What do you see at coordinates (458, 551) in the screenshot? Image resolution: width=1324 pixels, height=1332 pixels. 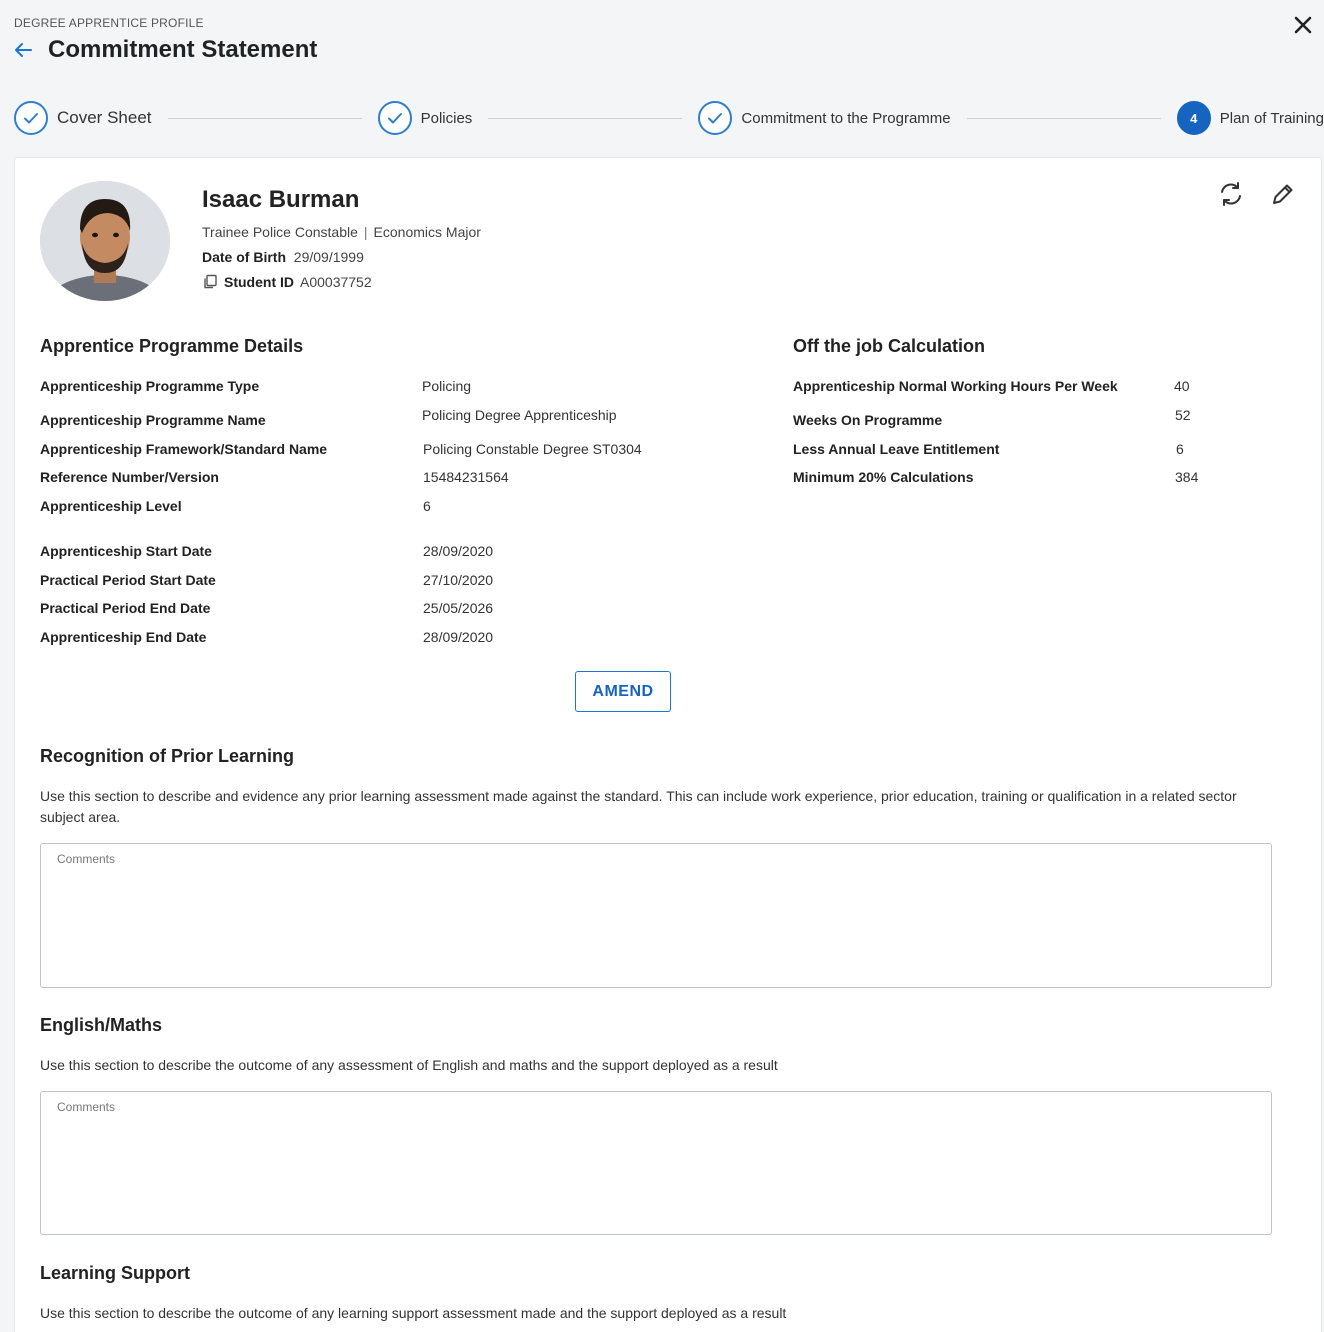 I see `start-date-value: 28/09/2020` at bounding box center [458, 551].